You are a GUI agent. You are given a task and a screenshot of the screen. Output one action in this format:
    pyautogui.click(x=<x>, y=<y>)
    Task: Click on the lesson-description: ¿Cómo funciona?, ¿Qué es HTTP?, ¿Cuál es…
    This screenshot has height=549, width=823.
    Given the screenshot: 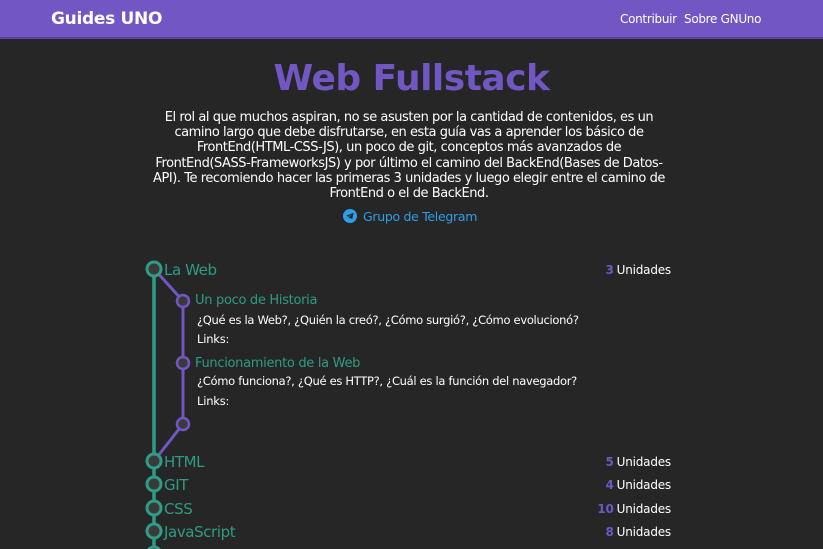 What is the action you would take?
    pyautogui.click(x=387, y=381)
    